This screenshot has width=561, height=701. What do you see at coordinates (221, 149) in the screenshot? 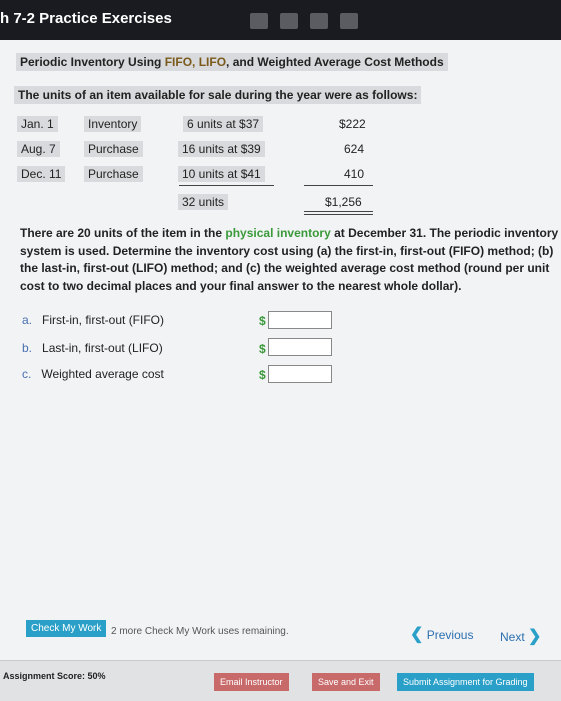
I see `row-units: 16 units at $39` at bounding box center [221, 149].